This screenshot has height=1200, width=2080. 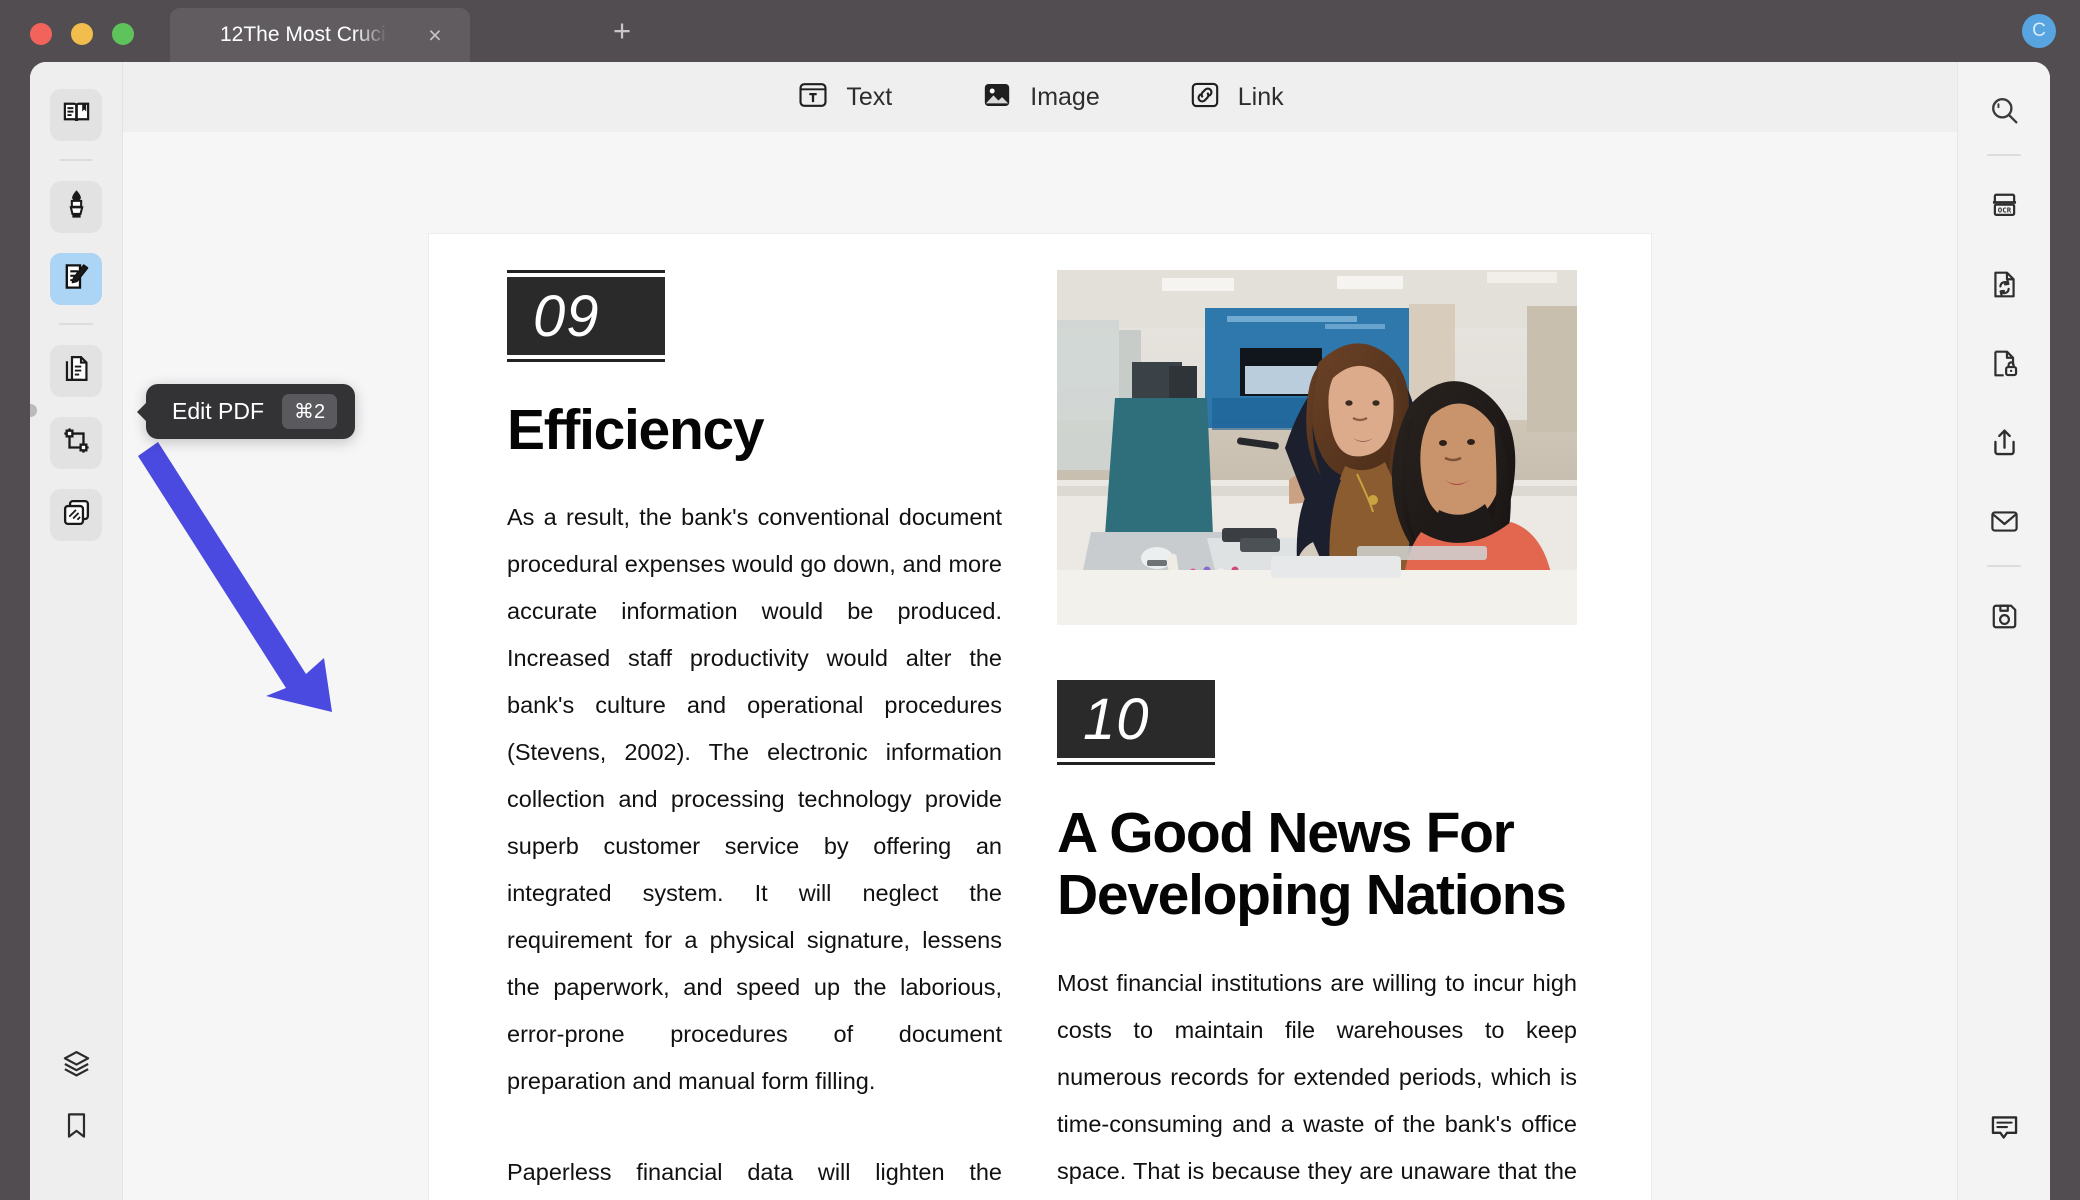 I want to click on sidebar-item-bookmarks, so click(x=76, y=1128).